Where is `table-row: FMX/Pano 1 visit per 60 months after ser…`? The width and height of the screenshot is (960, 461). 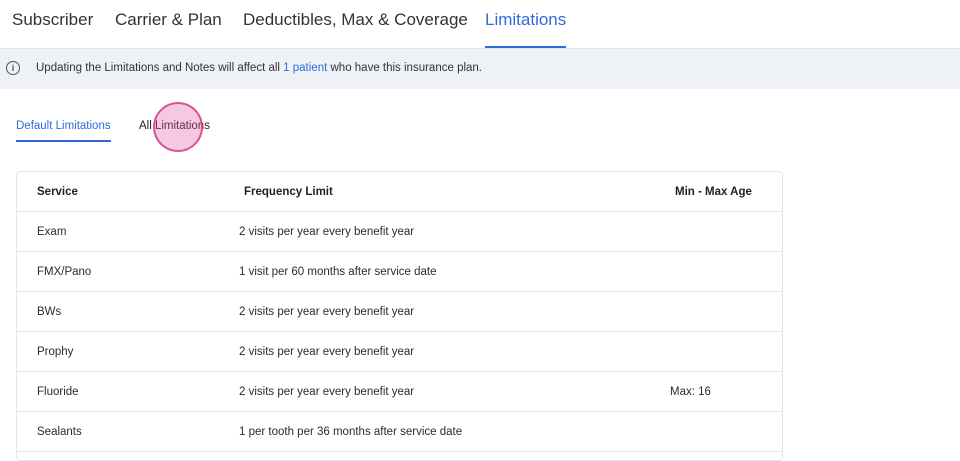
table-row: FMX/Pano 1 visit per 60 months after ser… is located at coordinates (399, 272).